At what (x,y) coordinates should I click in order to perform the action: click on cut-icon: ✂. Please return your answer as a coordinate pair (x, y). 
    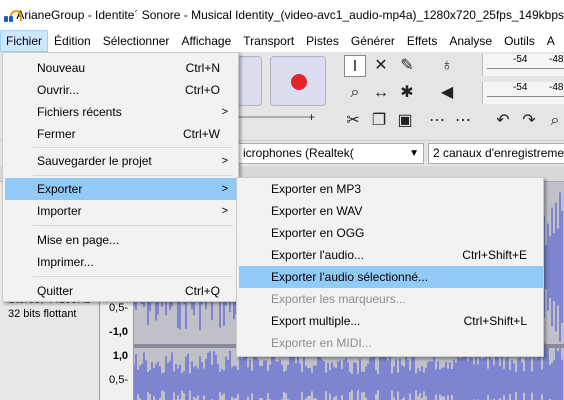
    Looking at the image, I should click on (353, 121).